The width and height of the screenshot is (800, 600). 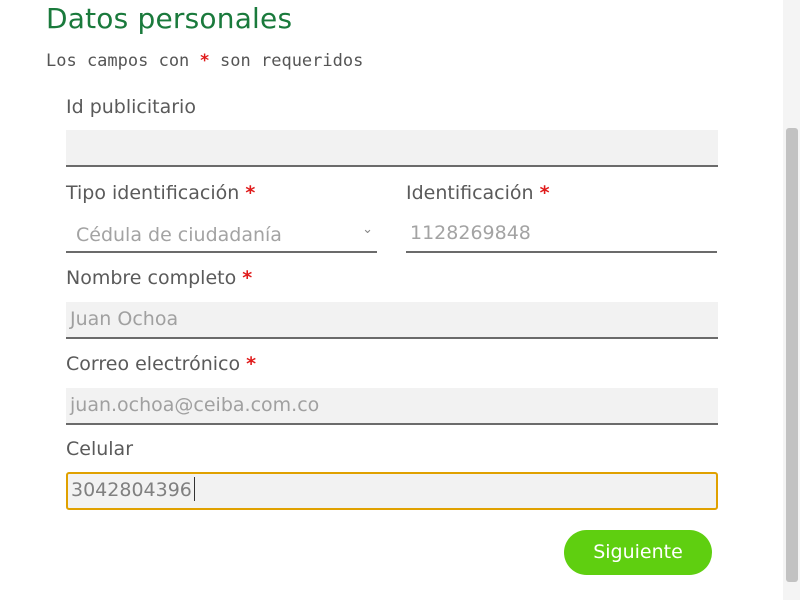 I want to click on required-note-prefix: Los campos con, so click(x=118, y=61).